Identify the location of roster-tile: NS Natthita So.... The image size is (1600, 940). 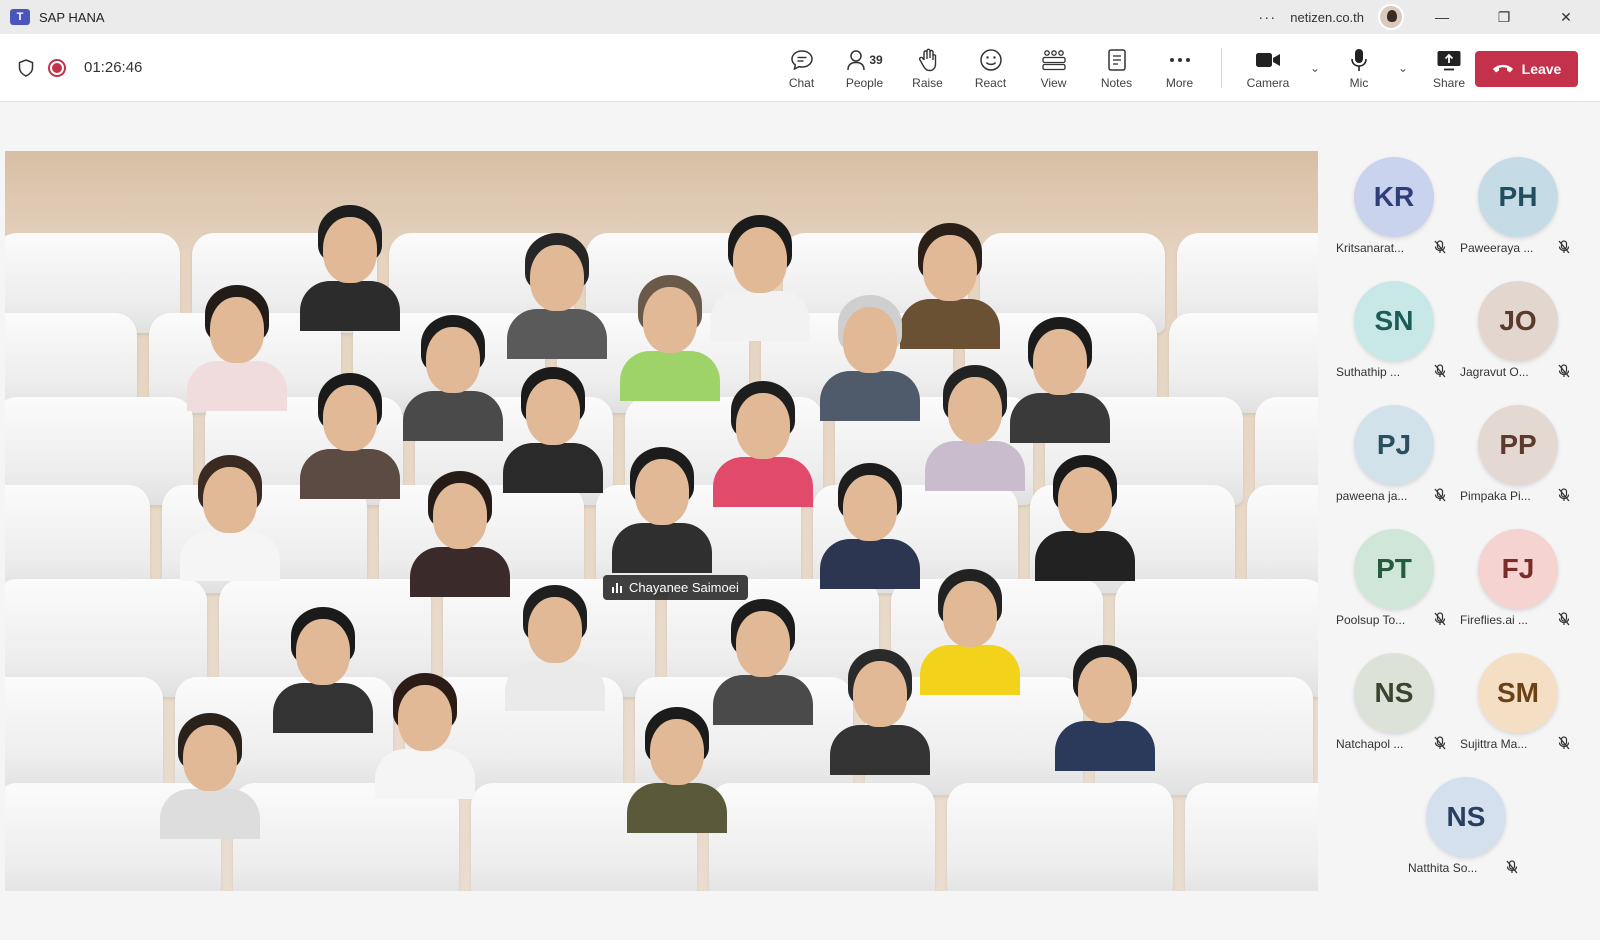
(1464, 832).